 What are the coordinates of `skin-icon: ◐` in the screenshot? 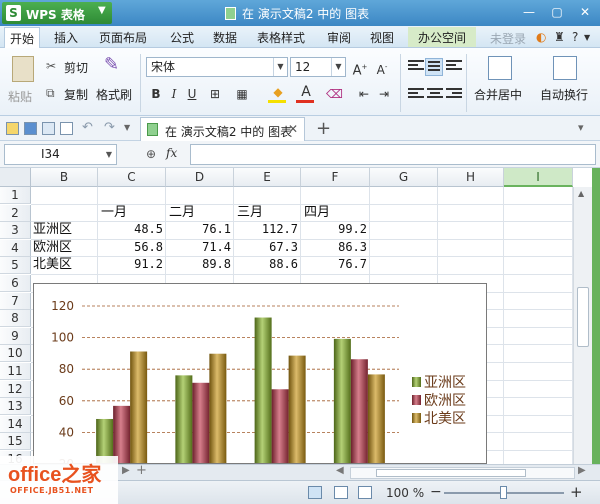 It's located at (541, 37).